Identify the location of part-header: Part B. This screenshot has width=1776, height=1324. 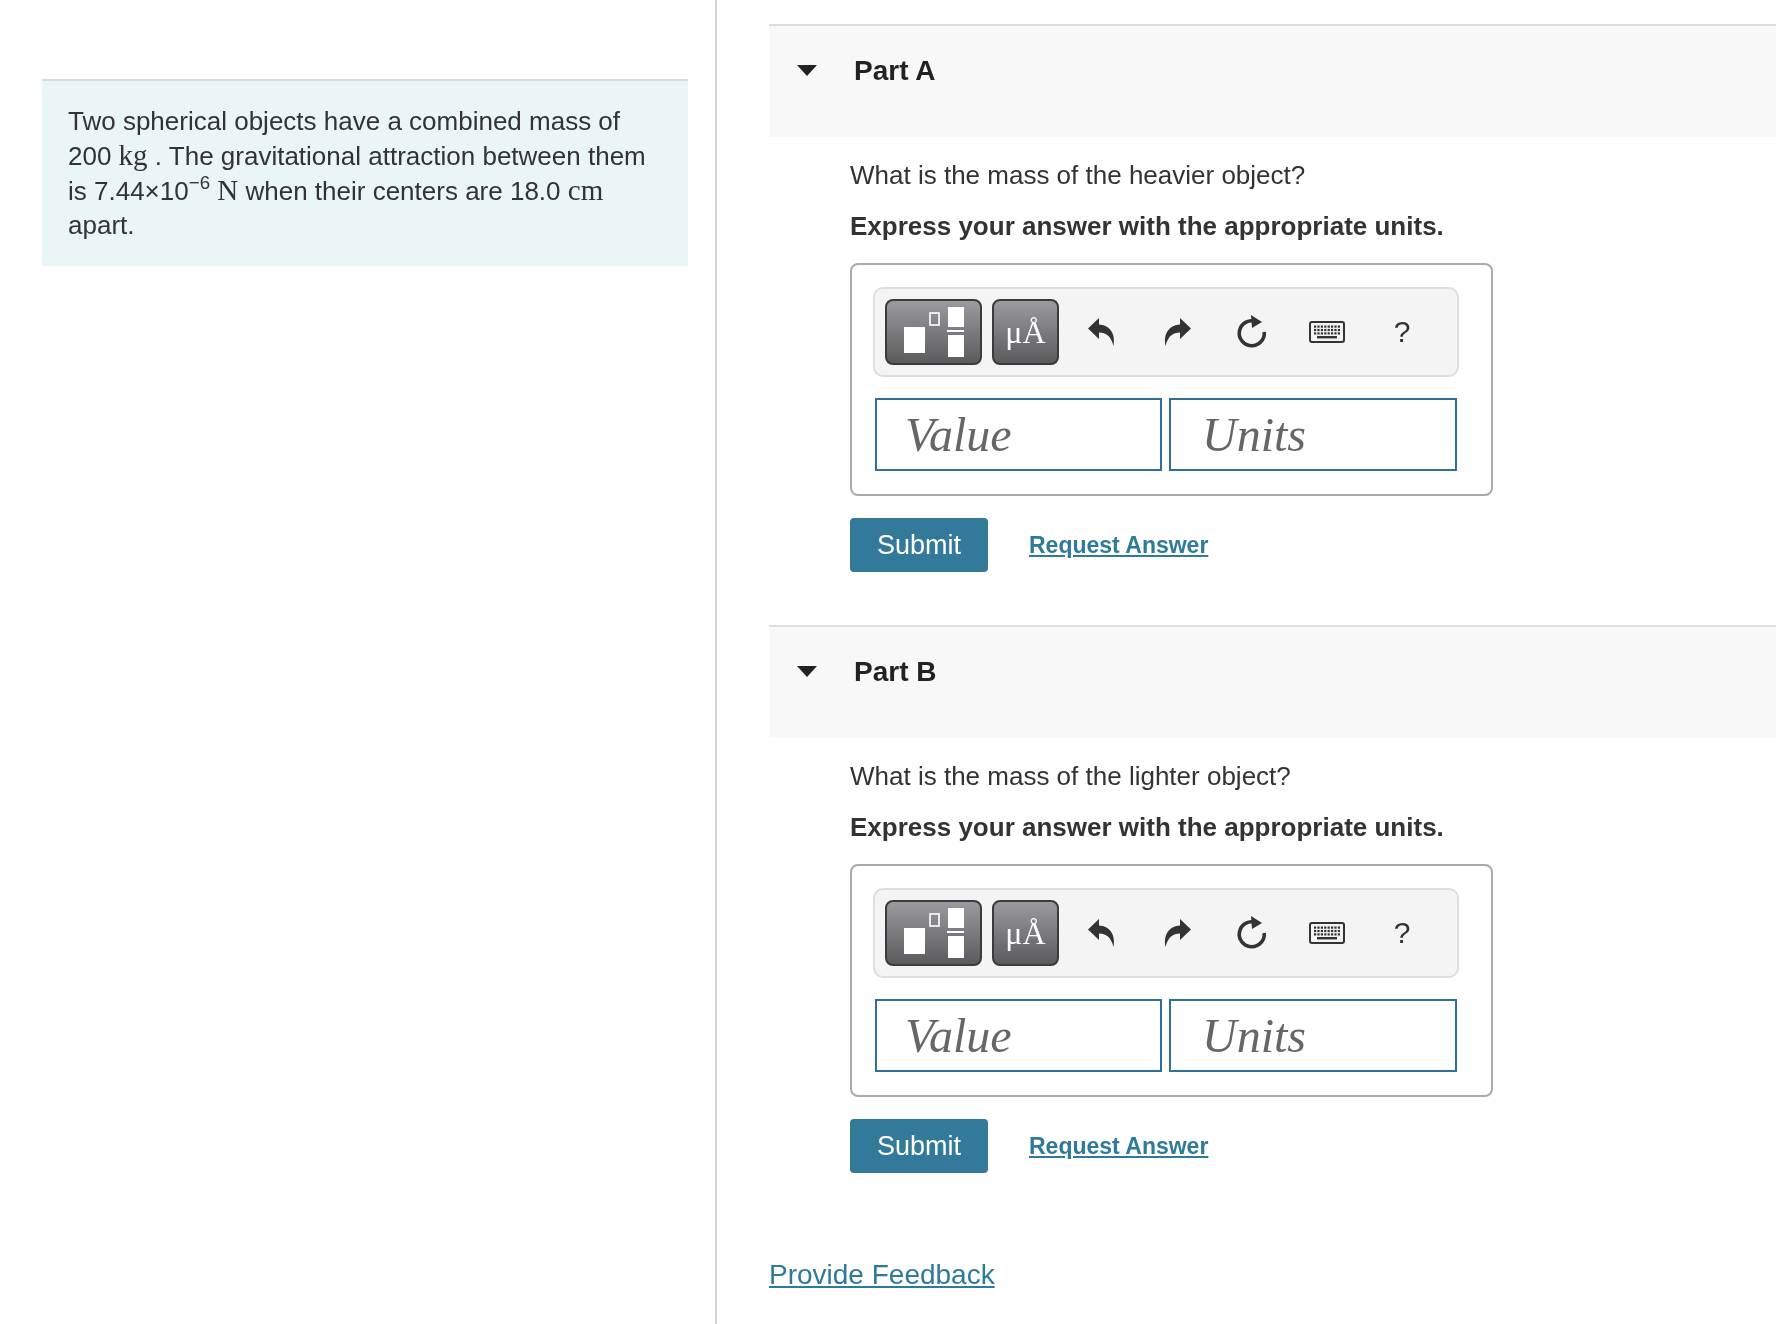
(1272, 681).